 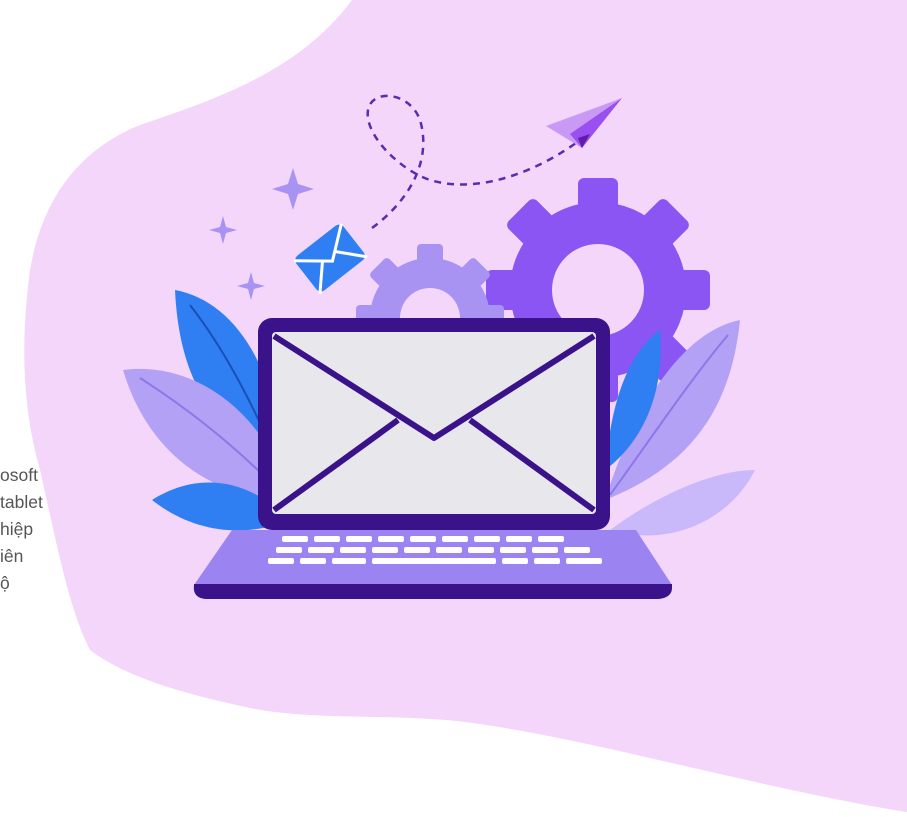 What do you see at coordinates (12, 556) in the screenshot?
I see `text-line: iên` at bounding box center [12, 556].